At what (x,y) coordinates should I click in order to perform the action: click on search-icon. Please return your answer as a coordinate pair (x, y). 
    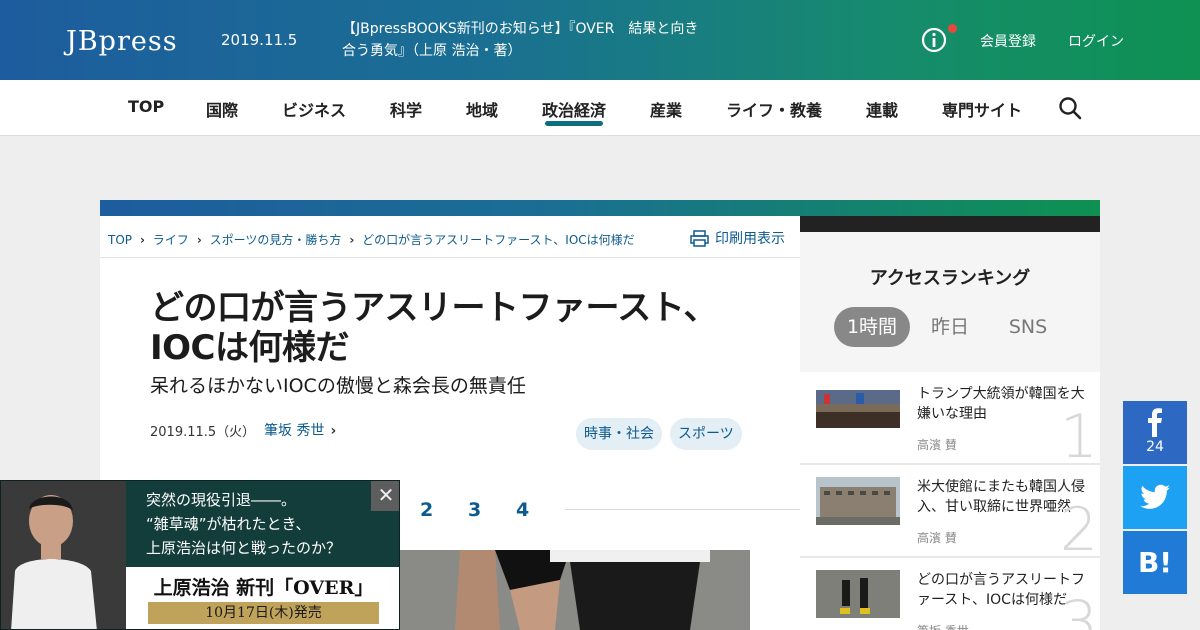
    Looking at the image, I should click on (1070, 108).